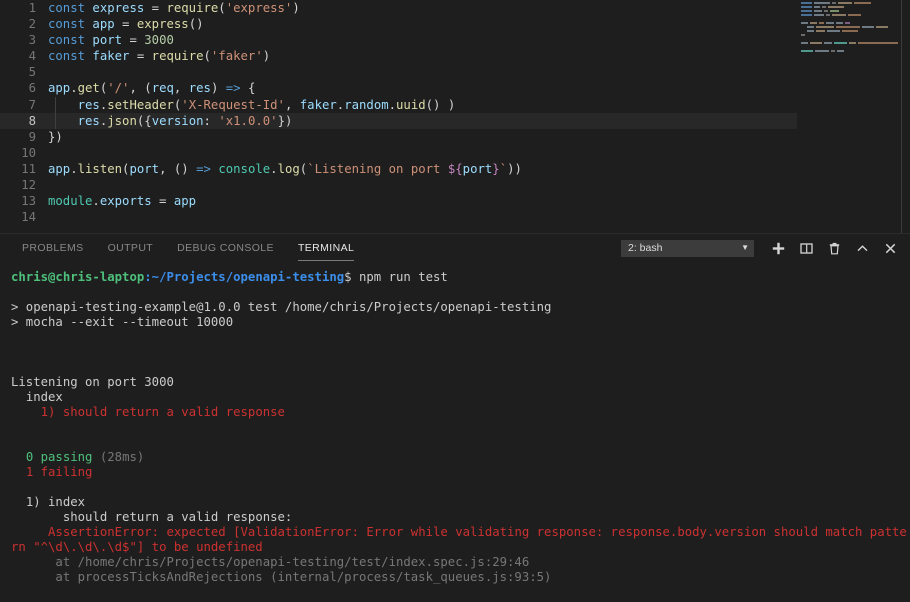 The height and width of the screenshot is (602, 910). Describe the element at coordinates (178, 168) in the screenshot. I see `code-token: , ()` at that location.